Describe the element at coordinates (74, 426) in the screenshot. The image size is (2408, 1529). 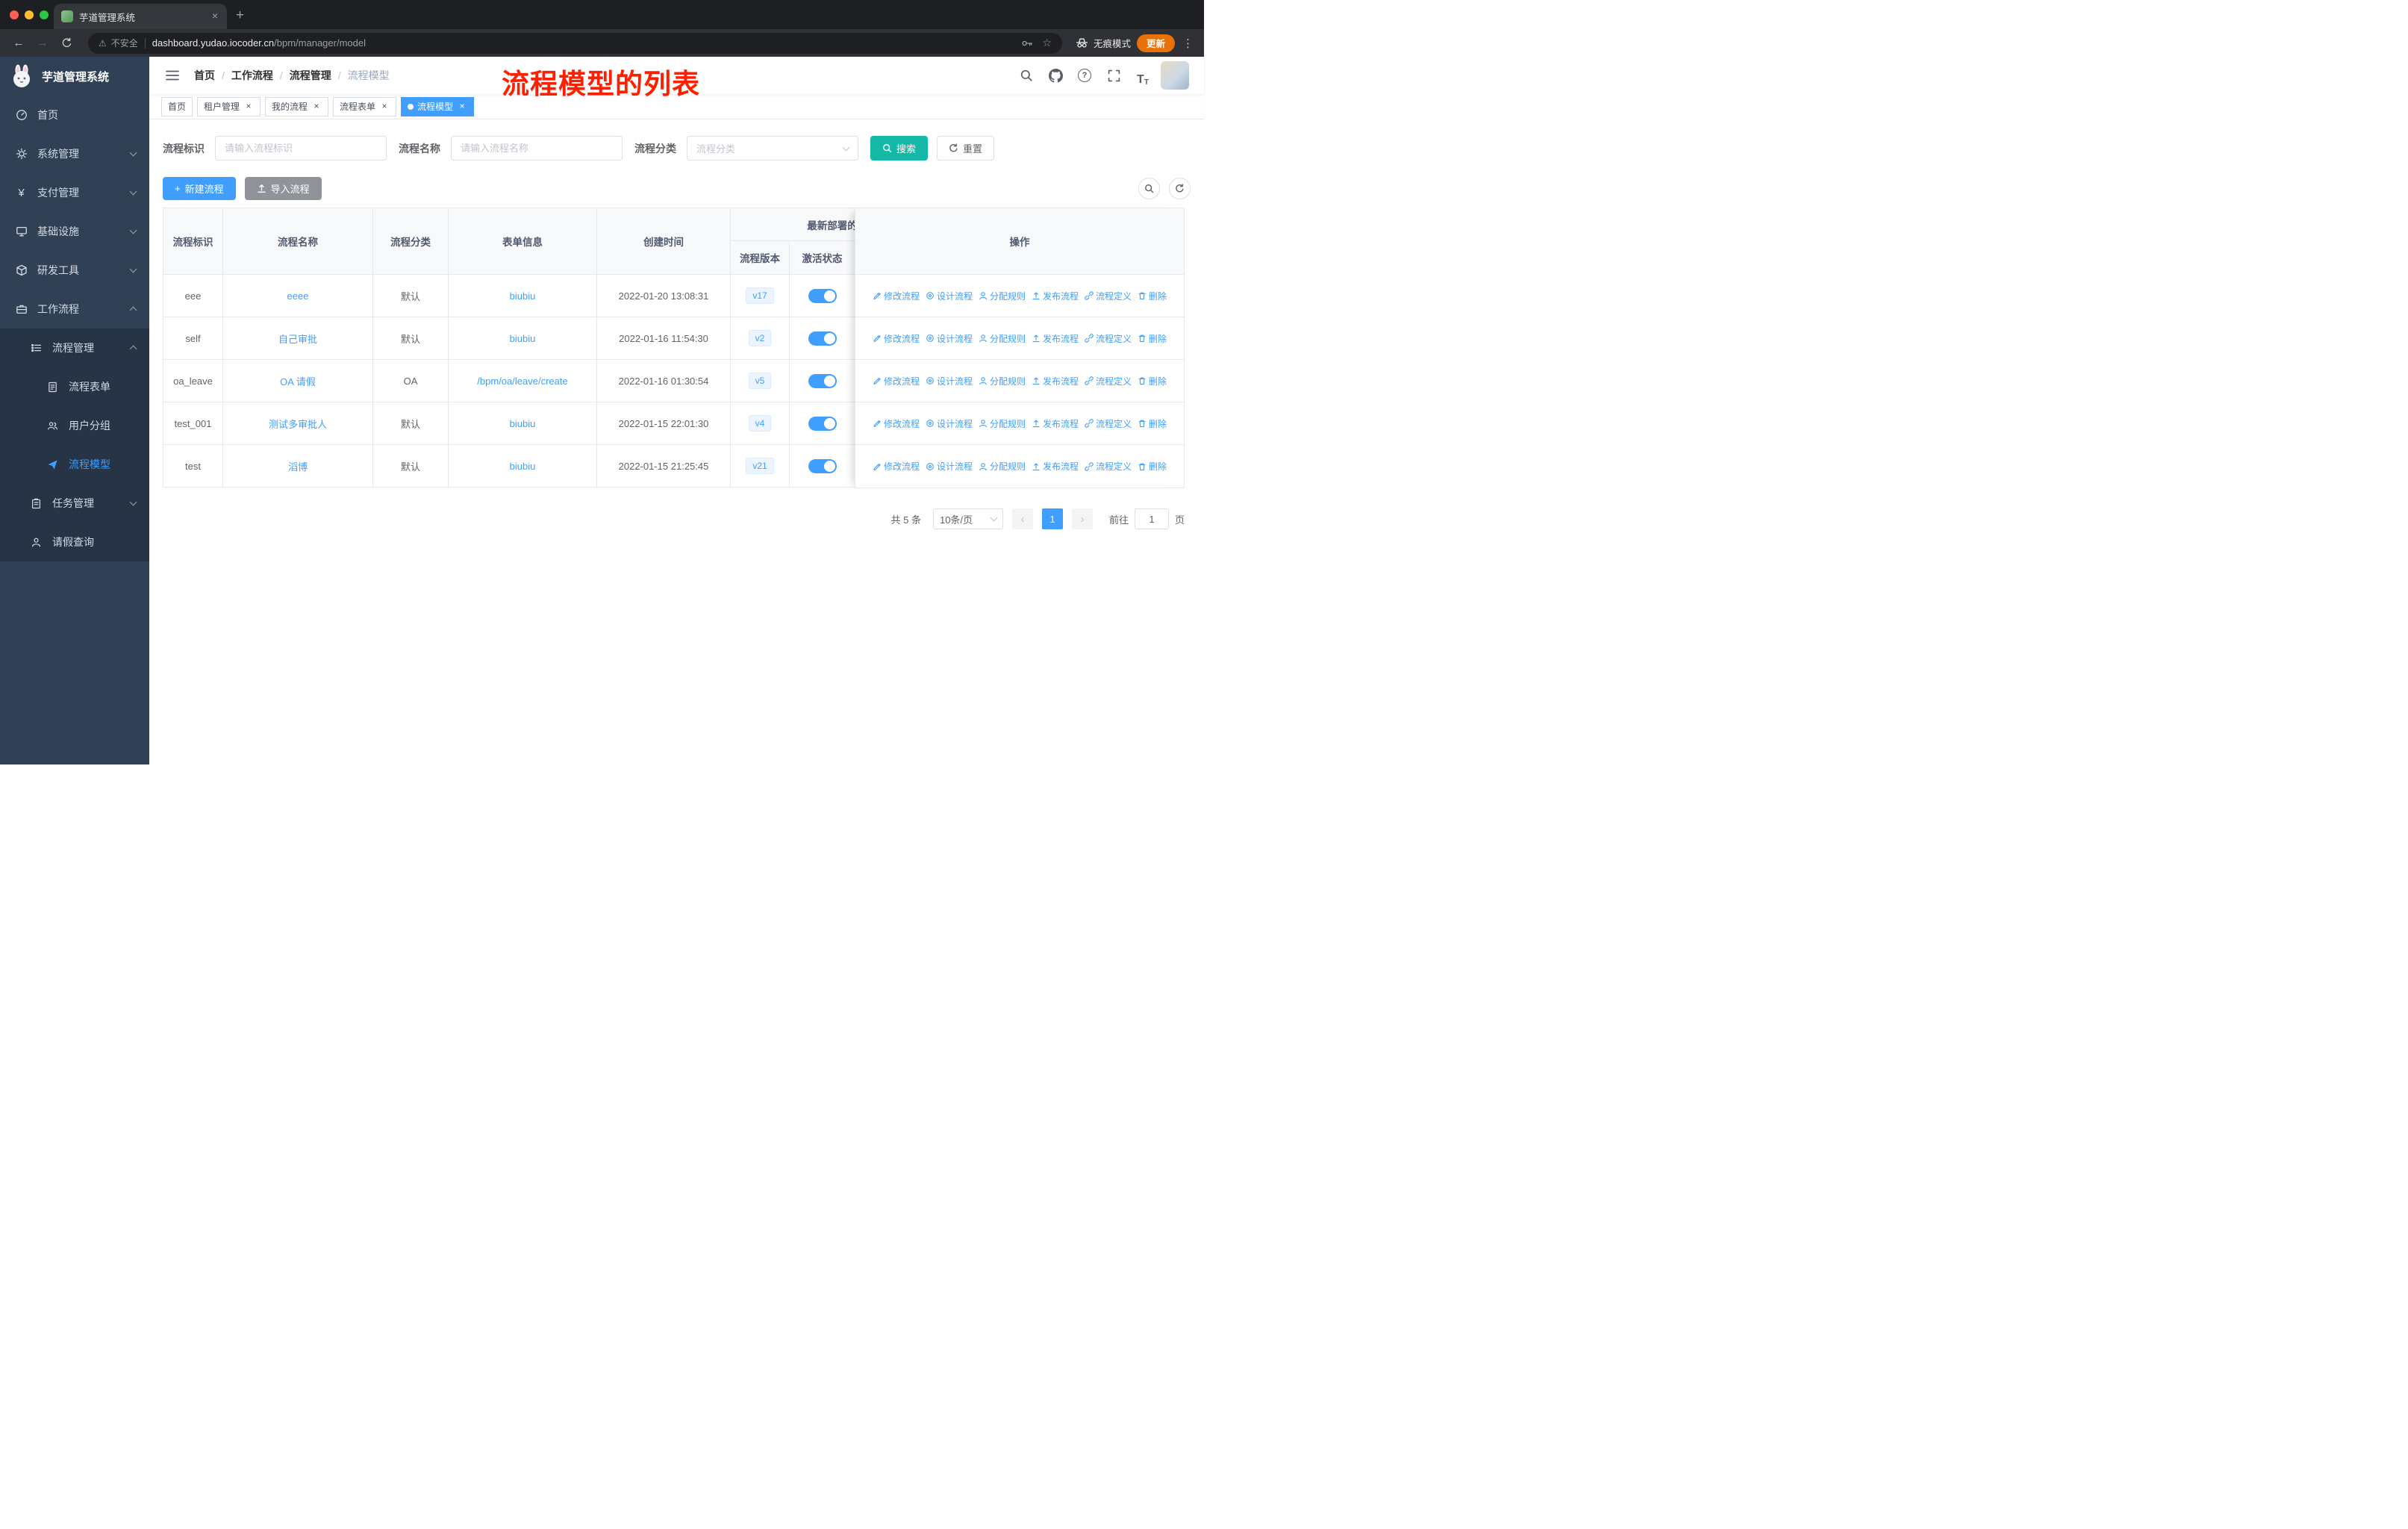
I see `sidebar-item-user-group: 用户分组` at that location.